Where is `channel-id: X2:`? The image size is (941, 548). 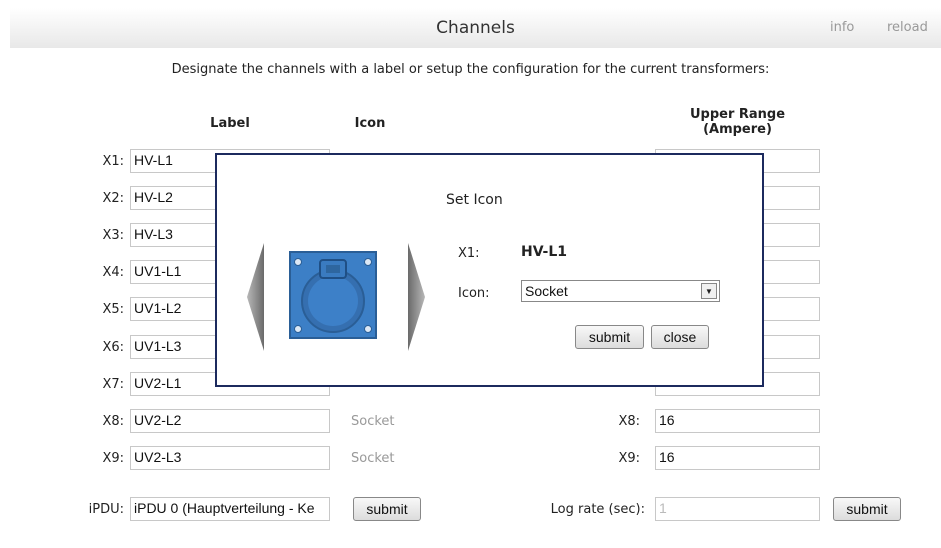 channel-id: X2: is located at coordinates (113, 198).